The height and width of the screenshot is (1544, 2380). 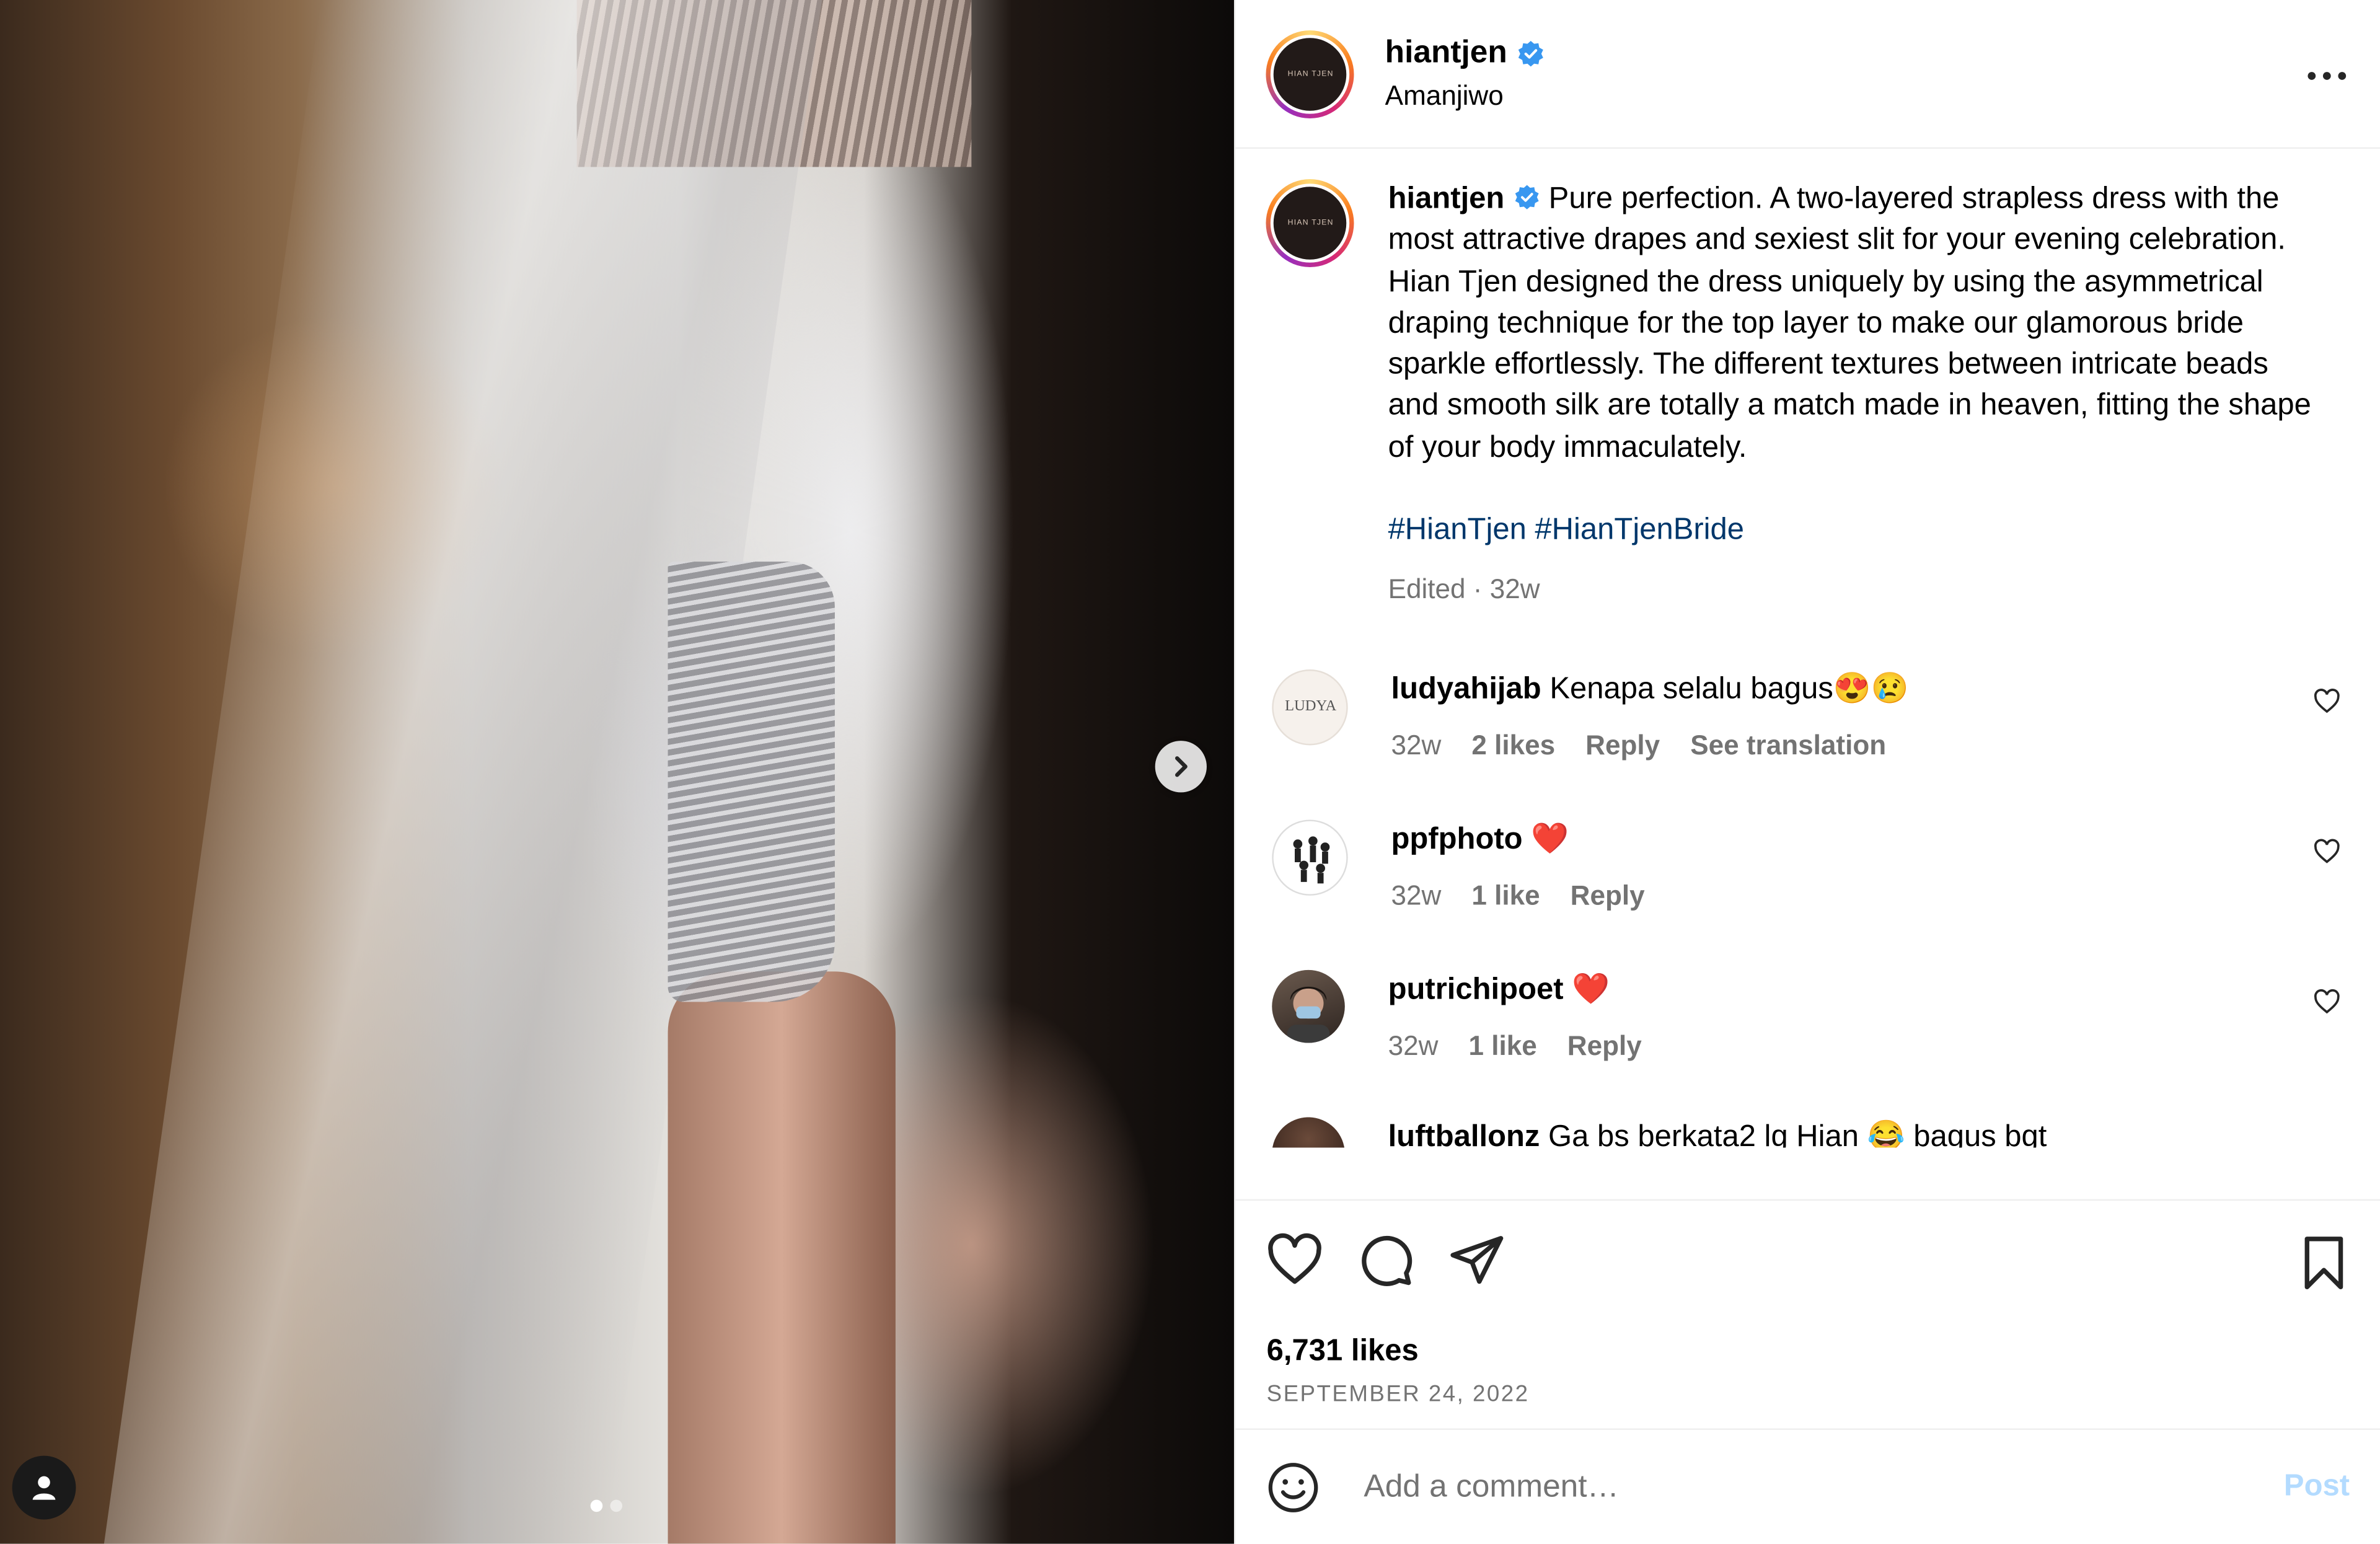 I want to click on chevron-right-icon, so click(x=1181, y=766).